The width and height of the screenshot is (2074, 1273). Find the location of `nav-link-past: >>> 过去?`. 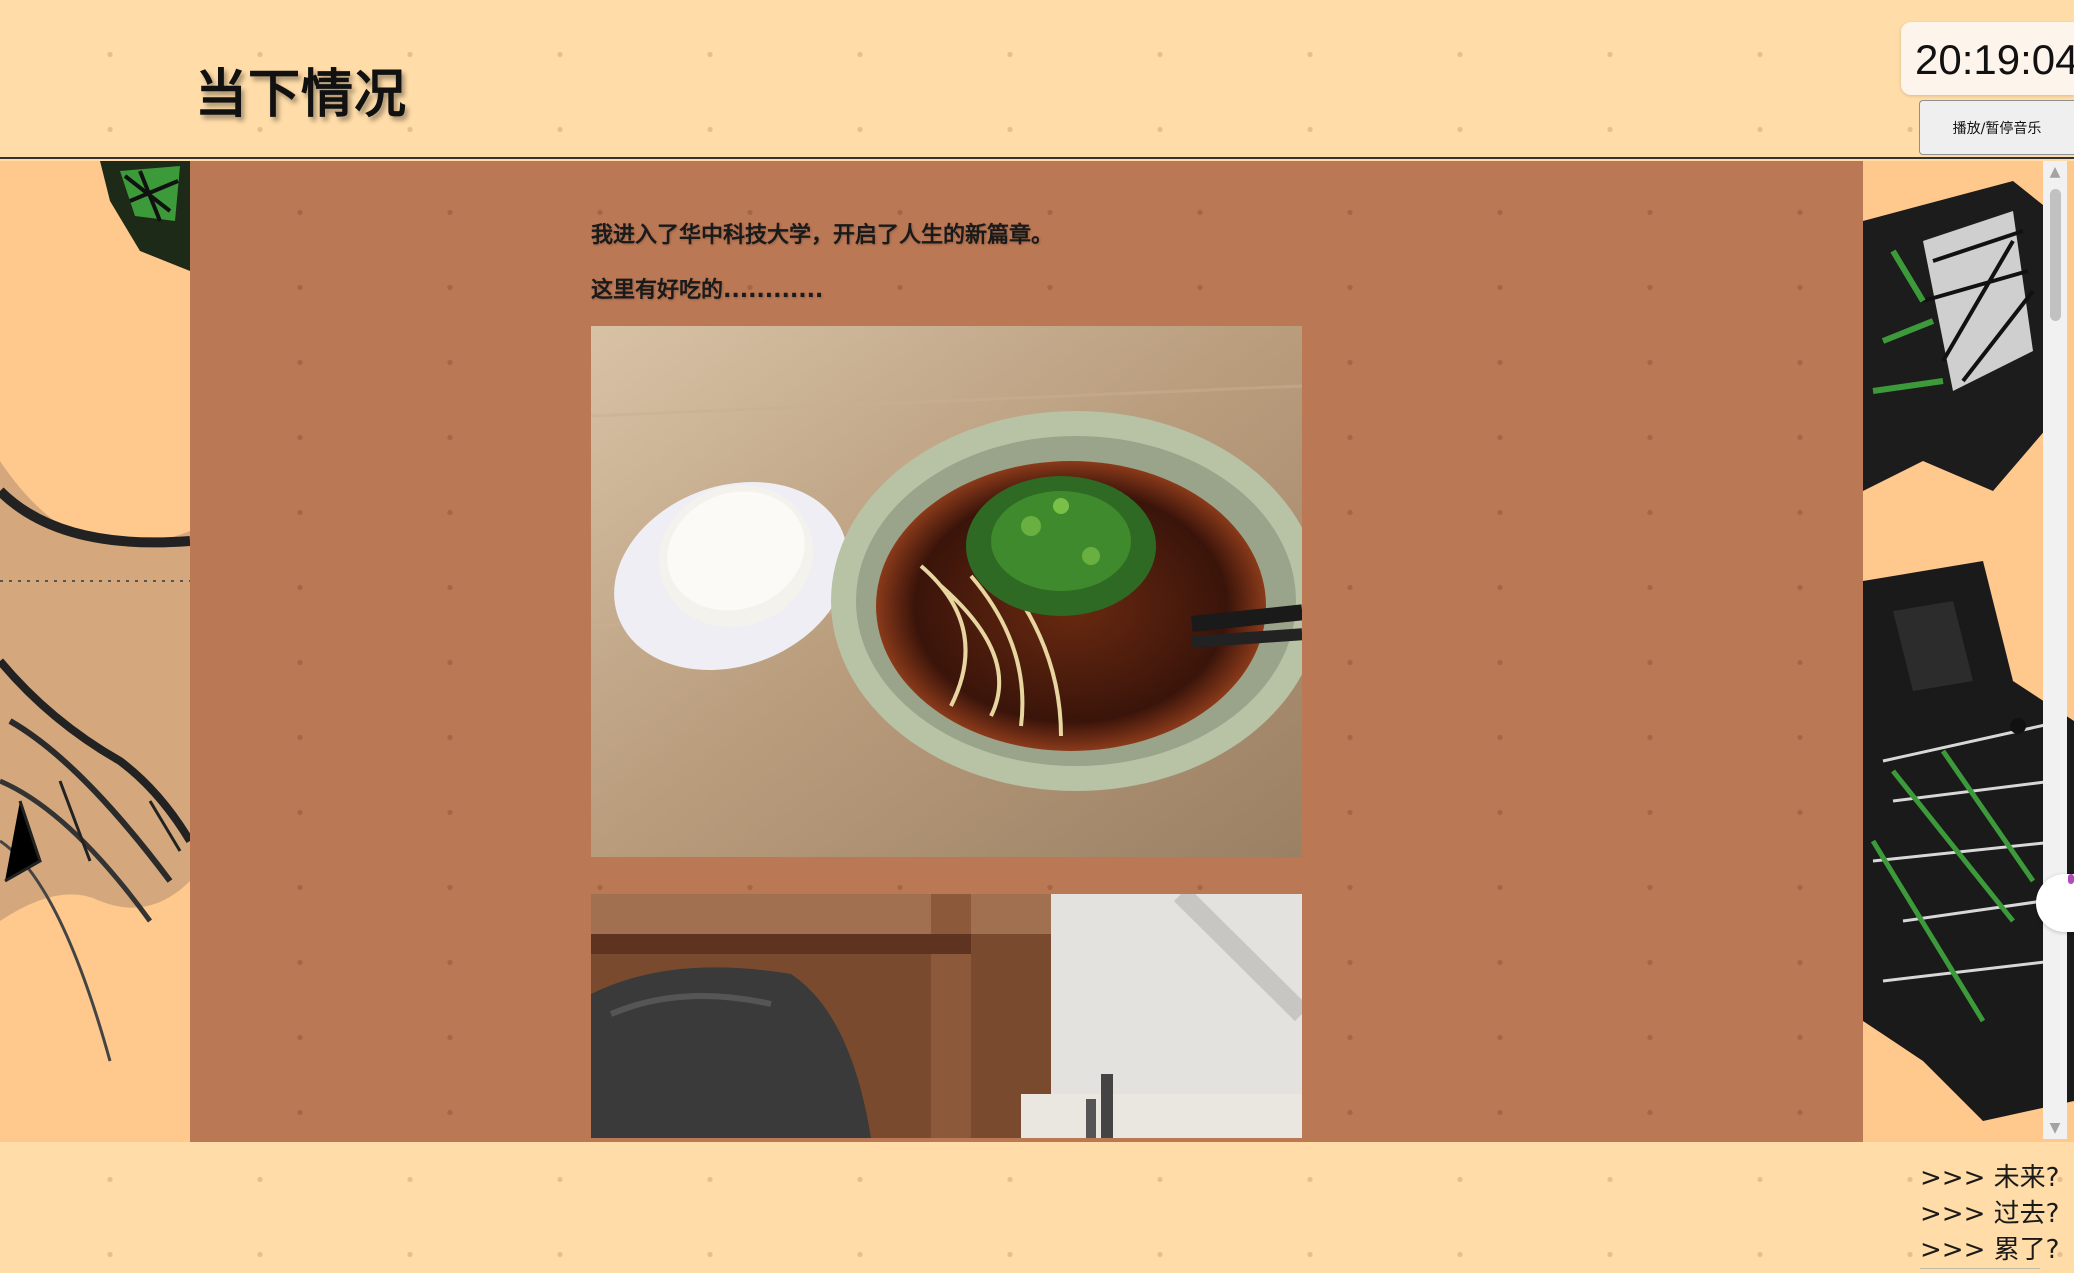

nav-link-past: >>> 过去? is located at coordinates (1997, 1214).